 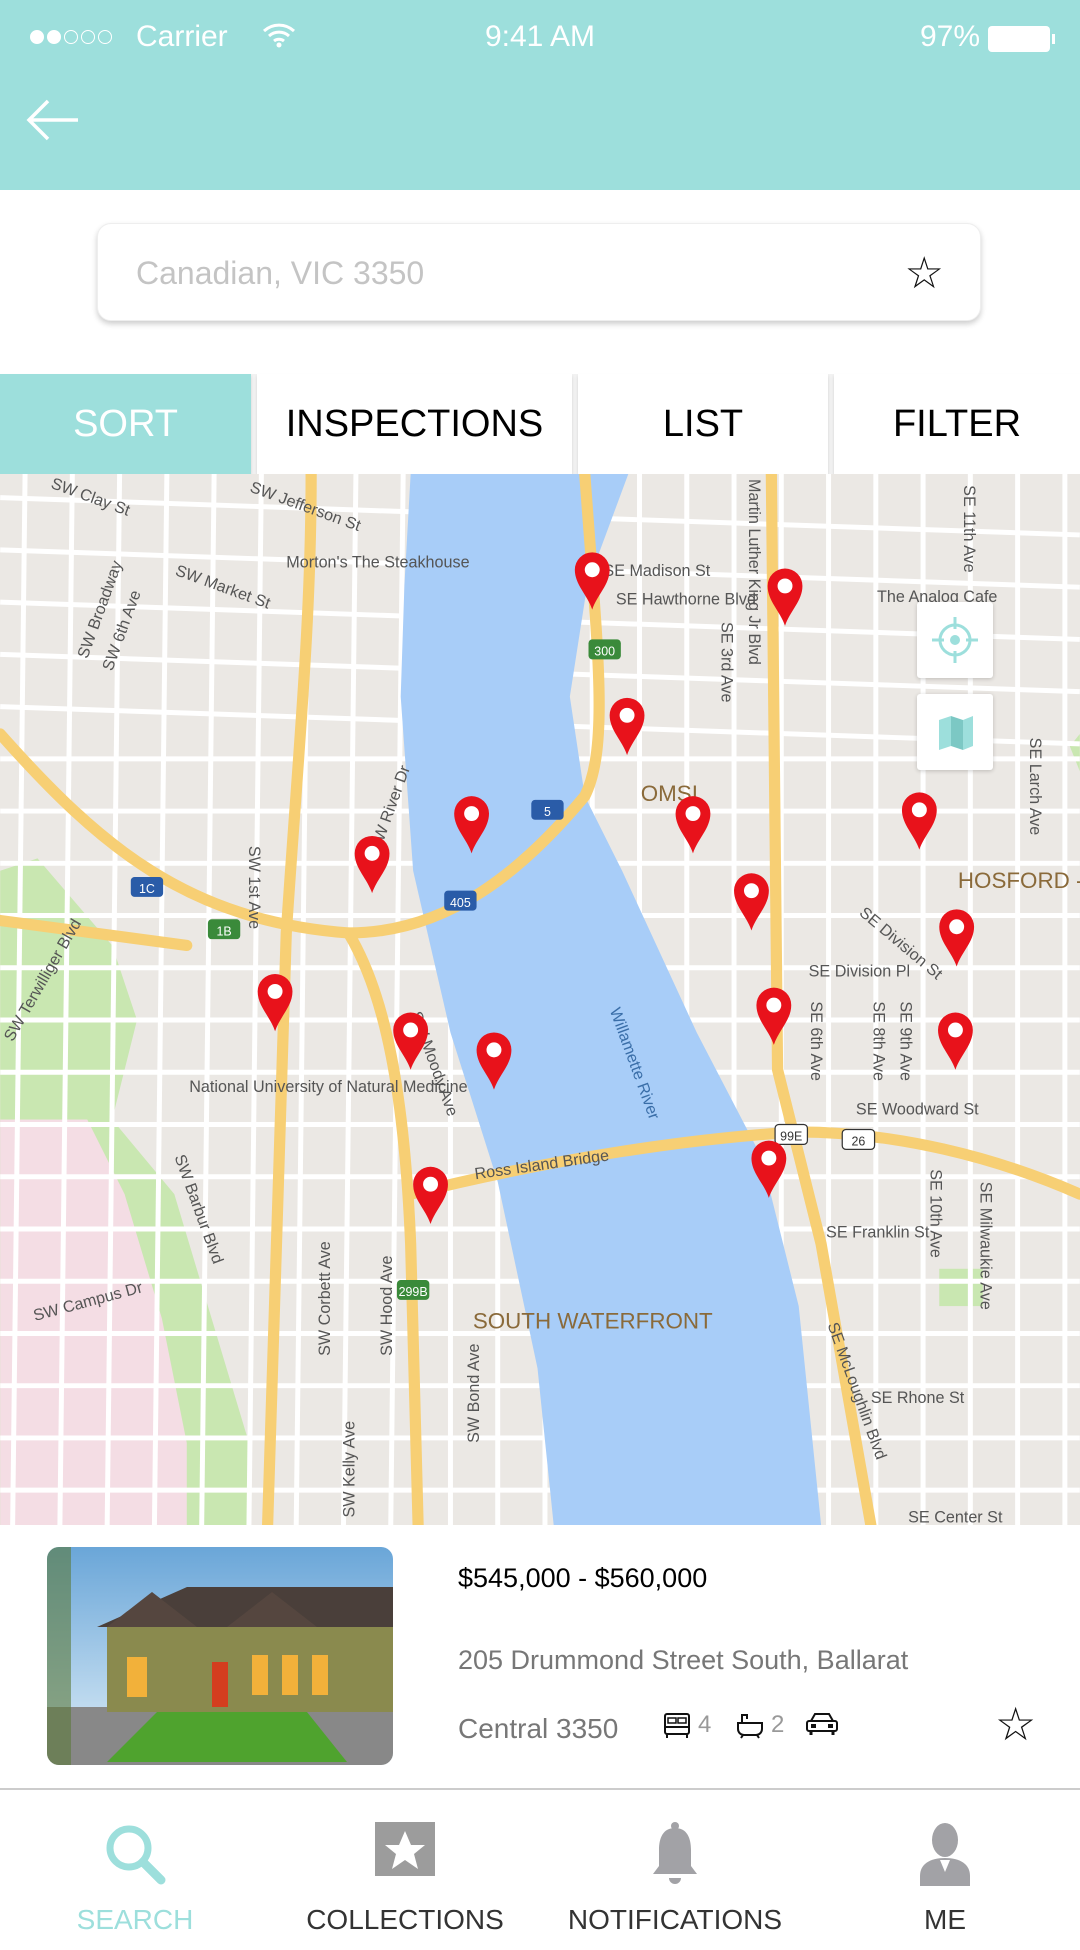 I want to click on nav-notifications: NOTIFICATIONS, so click(x=675, y=1871).